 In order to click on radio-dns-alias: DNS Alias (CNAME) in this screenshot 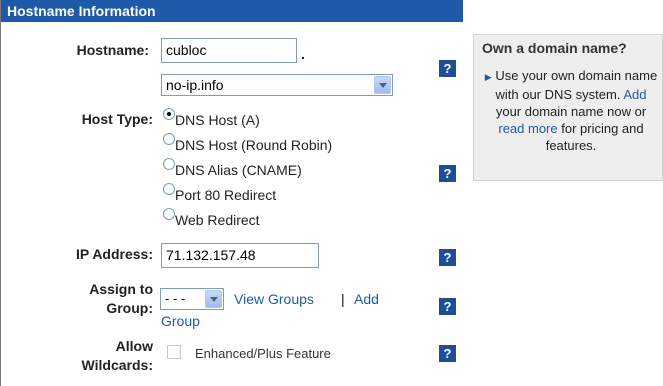, I will do `click(273, 168)`.